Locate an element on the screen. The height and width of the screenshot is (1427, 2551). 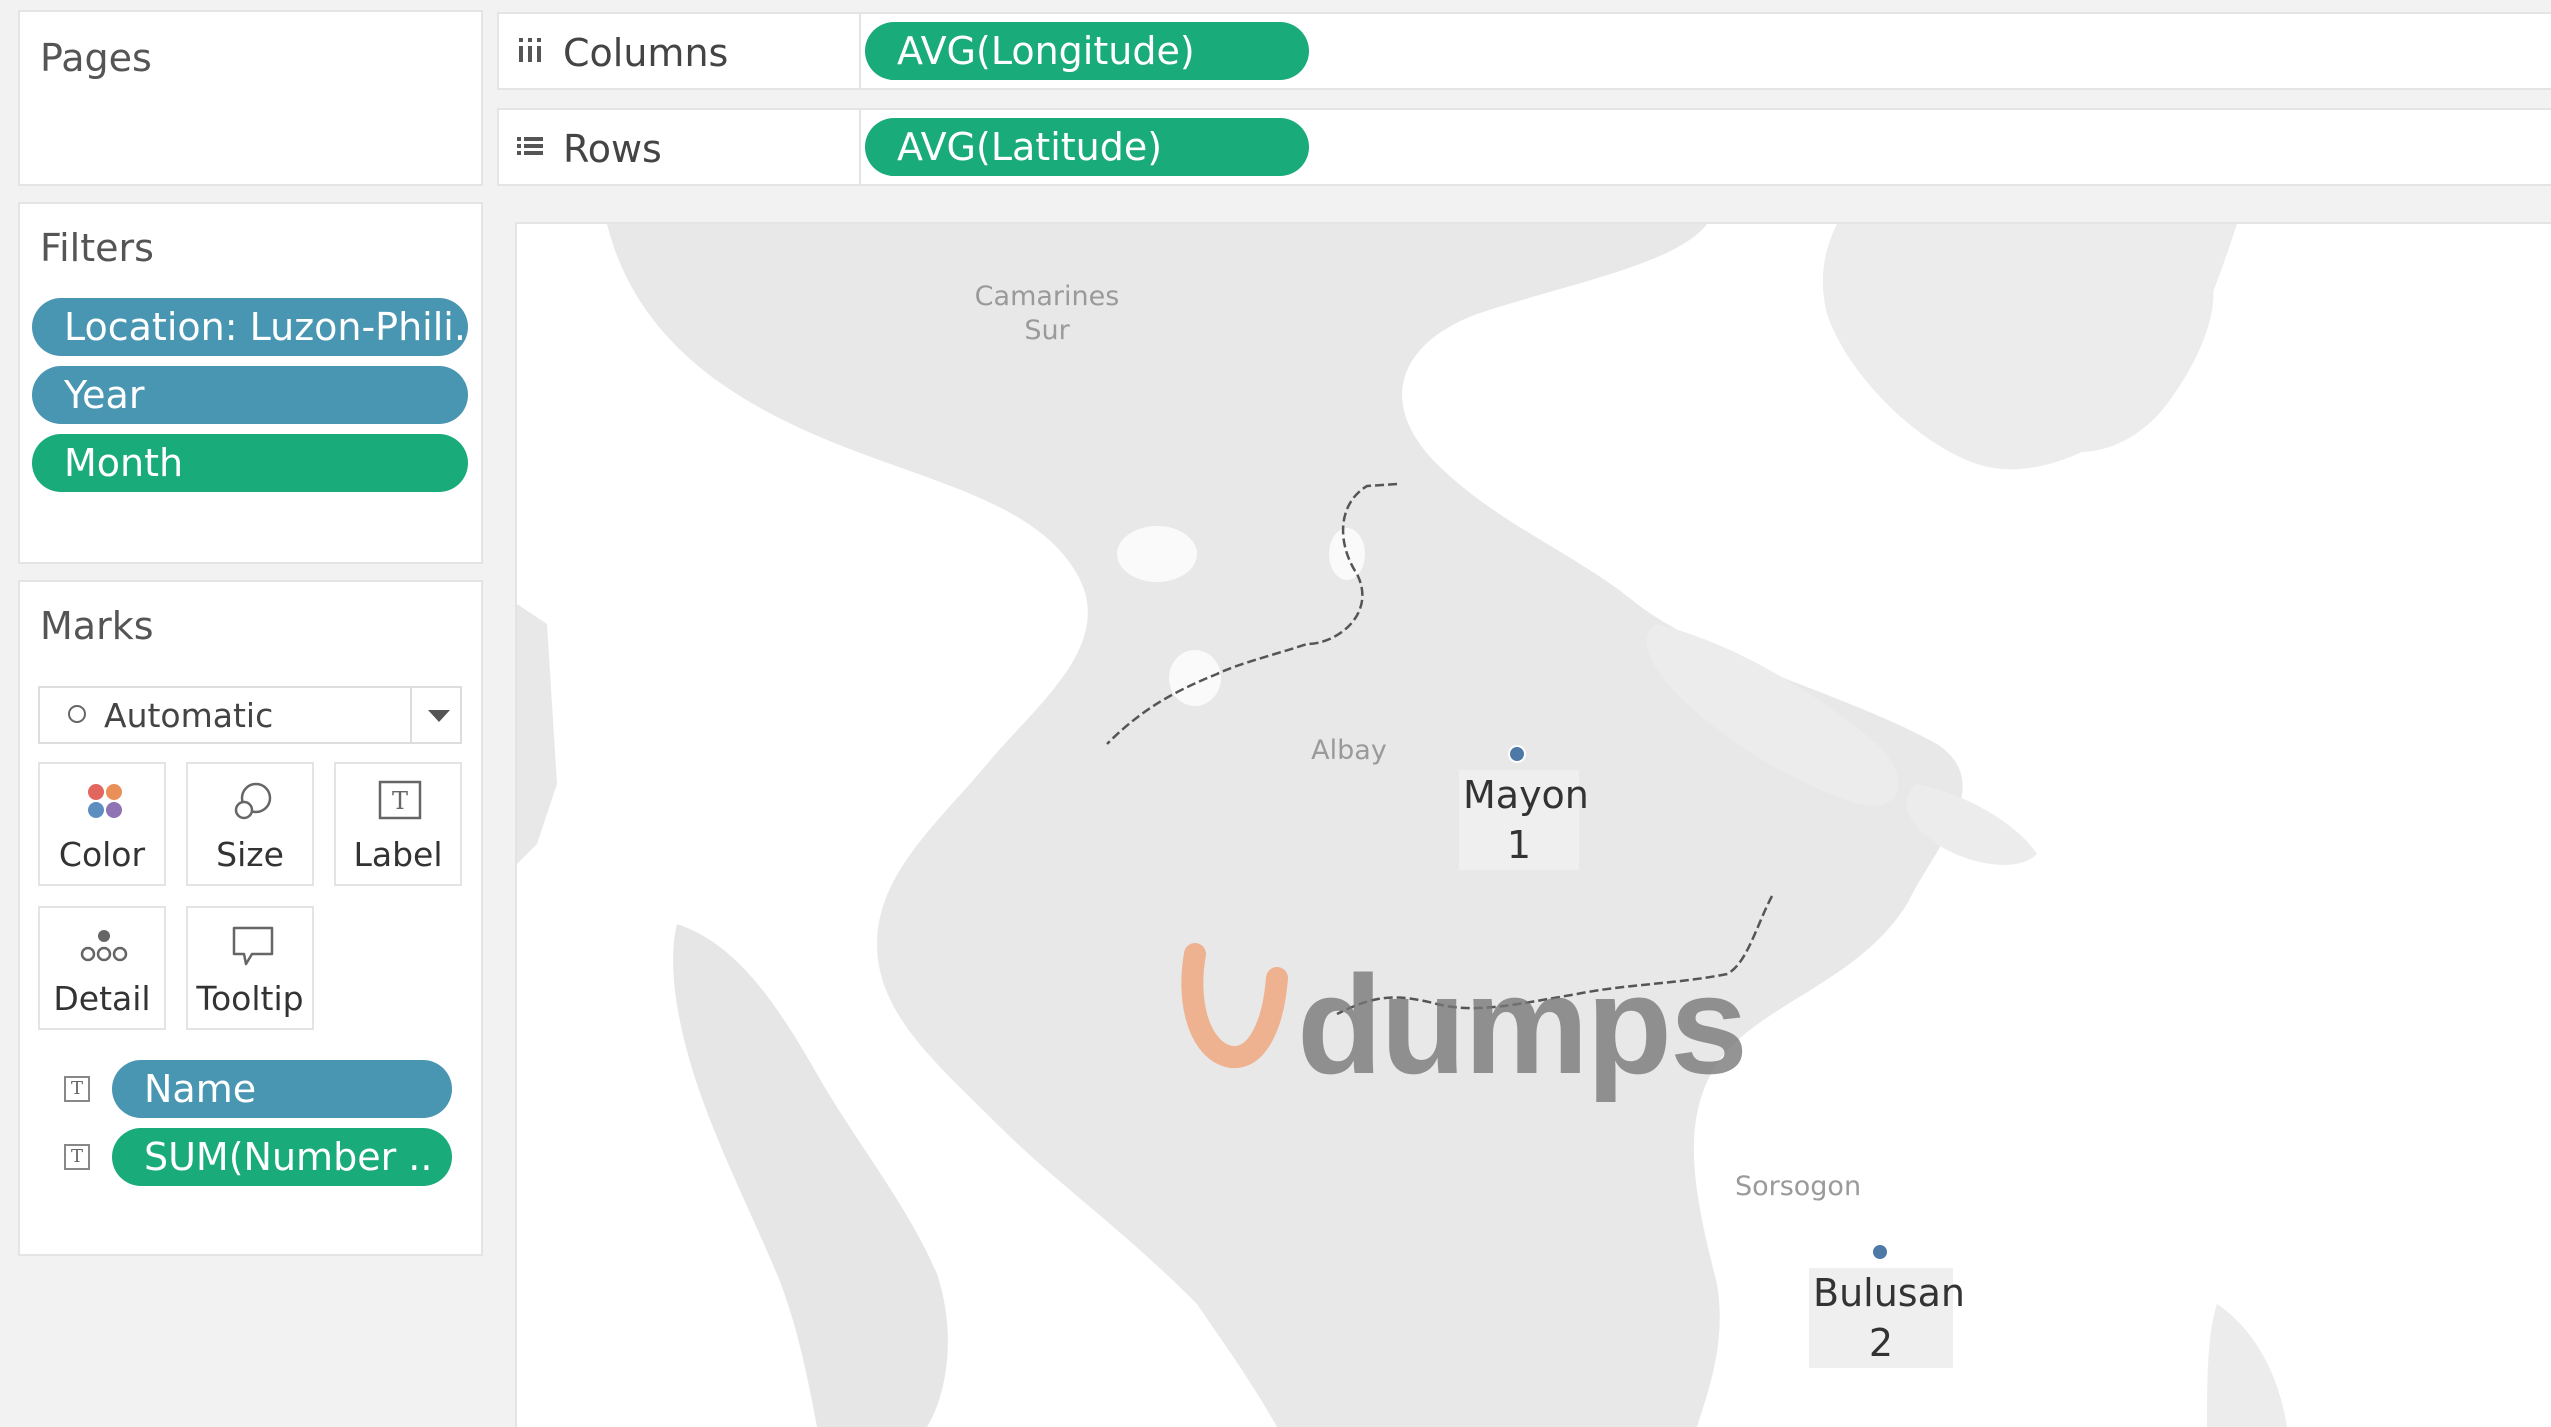
color-icon is located at coordinates (102, 803).